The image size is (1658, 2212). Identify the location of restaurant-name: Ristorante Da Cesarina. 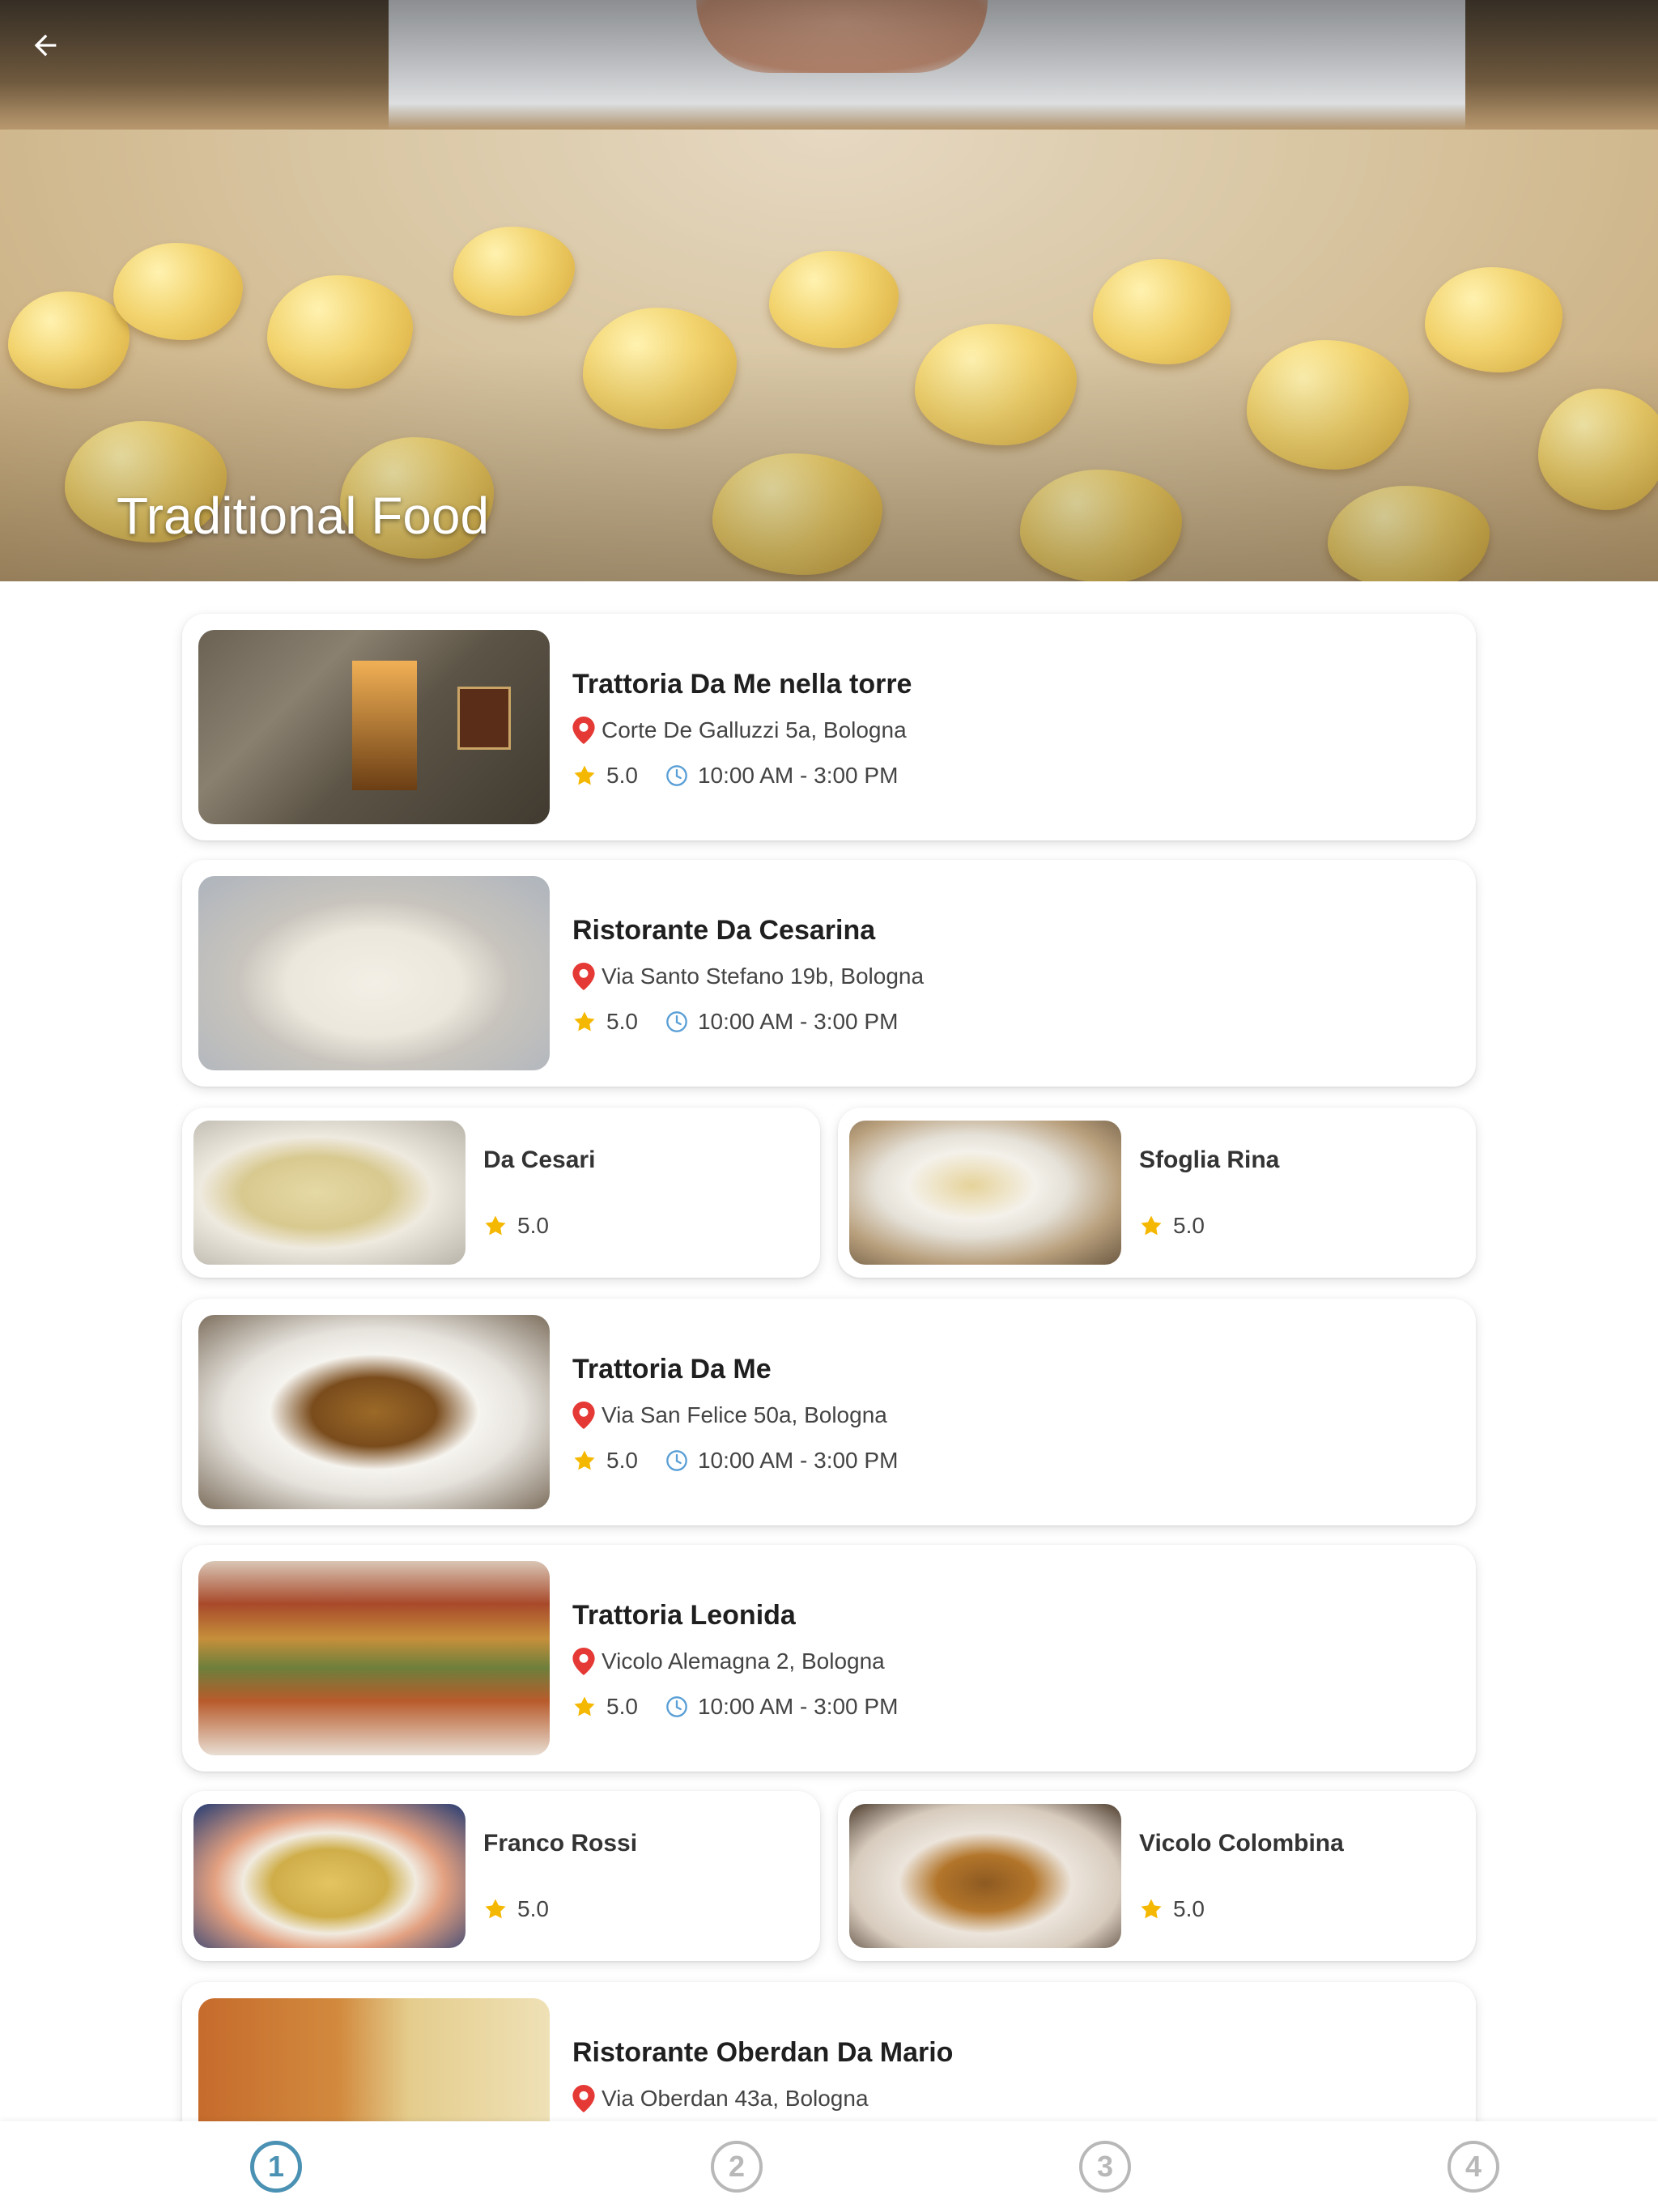
(724, 931).